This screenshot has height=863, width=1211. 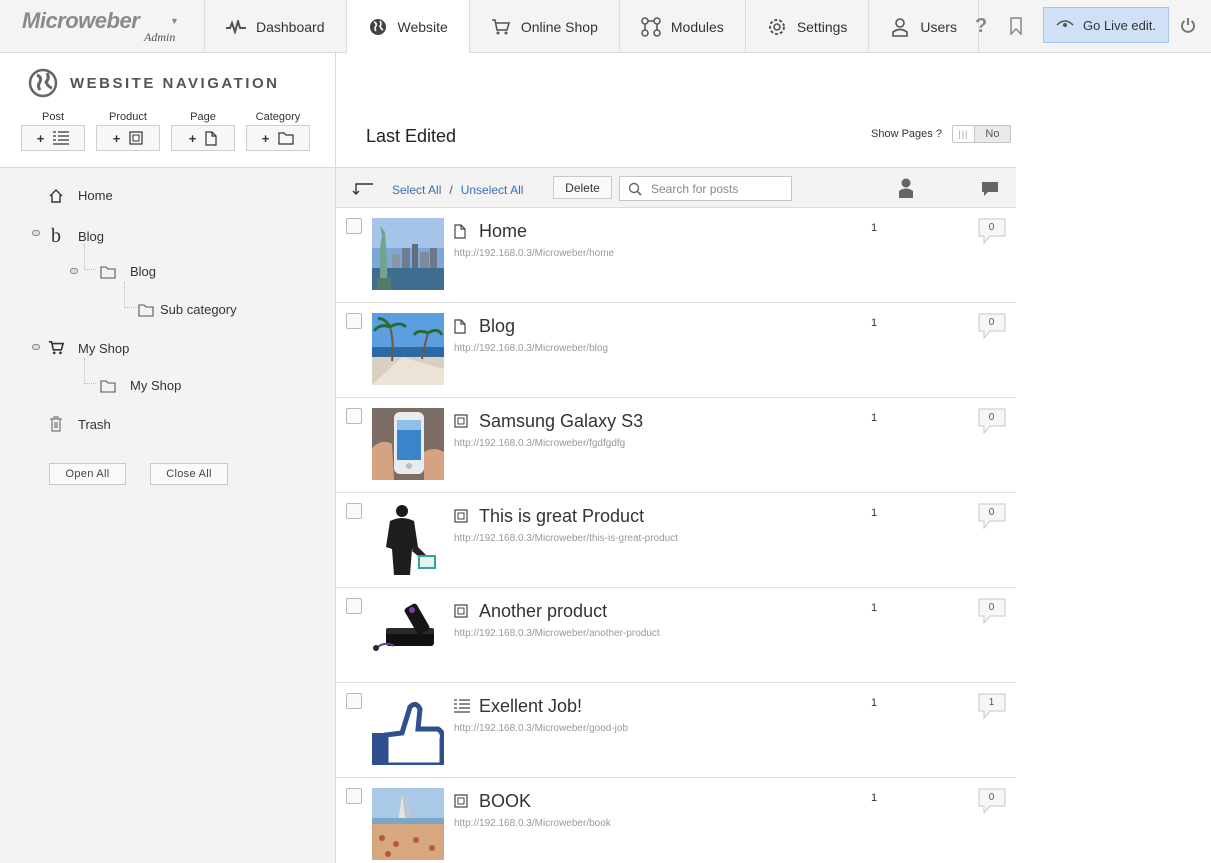 What do you see at coordinates (582, 187) in the screenshot?
I see `delete-button: Delete` at bounding box center [582, 187].